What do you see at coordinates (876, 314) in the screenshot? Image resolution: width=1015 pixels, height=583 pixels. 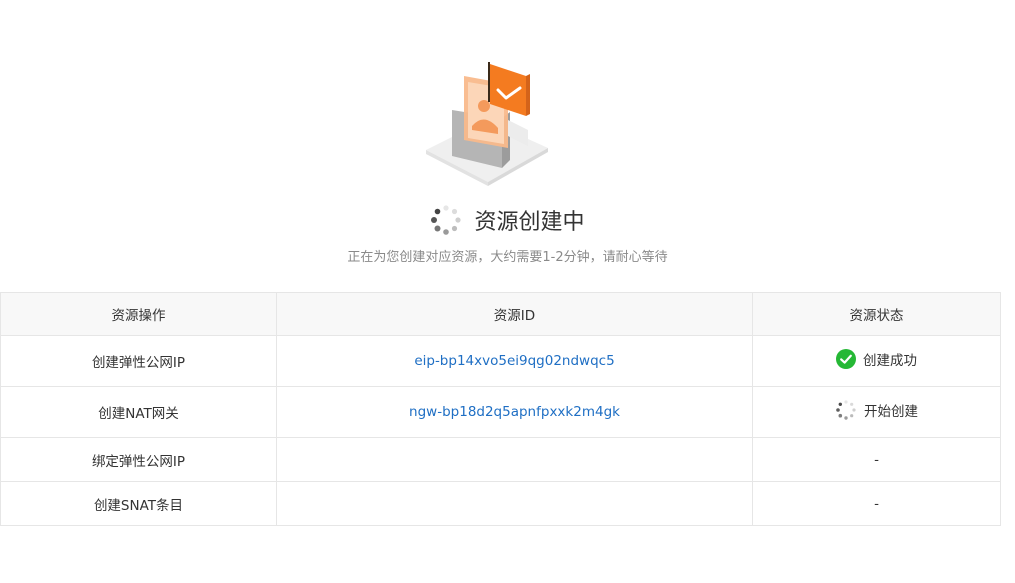 I see `column-header-status: 资源状态` at bounding box center [876, 314].